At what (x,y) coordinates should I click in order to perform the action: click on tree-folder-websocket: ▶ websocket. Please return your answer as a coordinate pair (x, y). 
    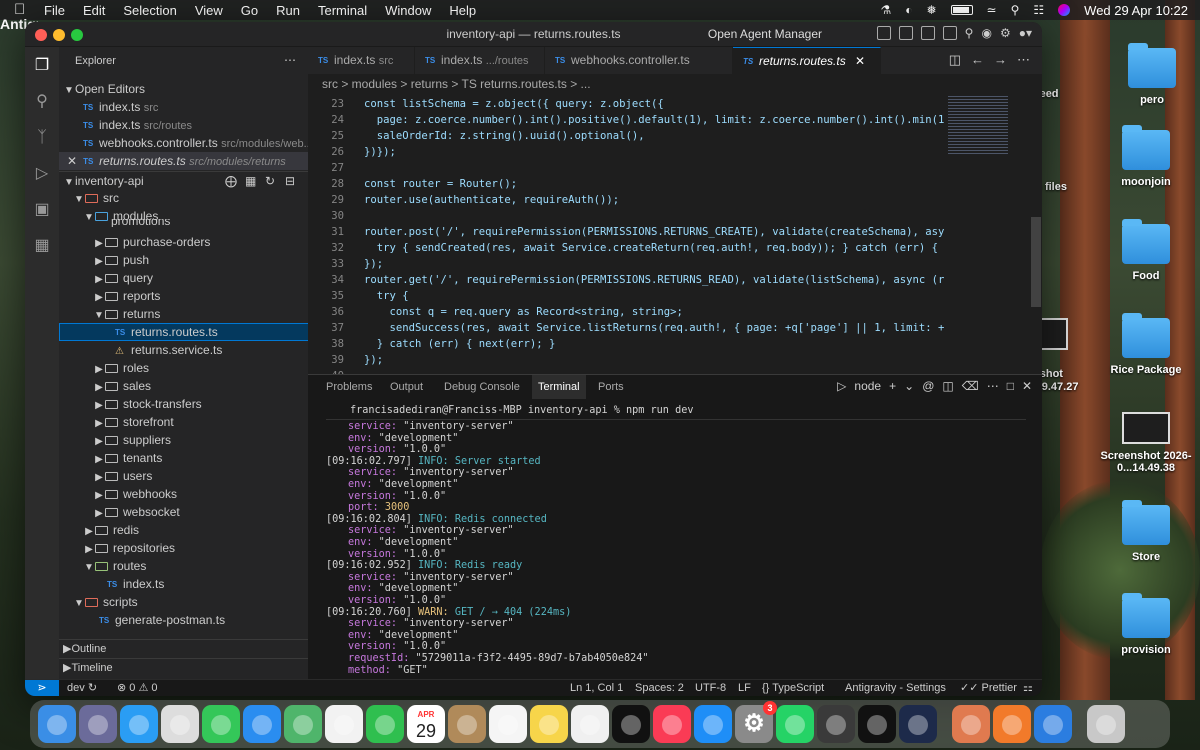
    Looking at the image, I should click on (183, 512).